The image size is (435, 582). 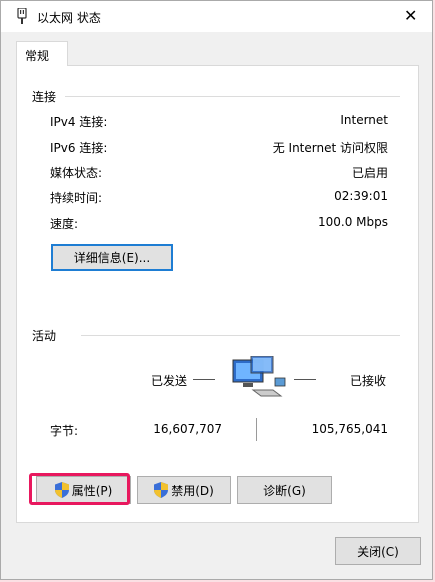 What do you see at coordinates (361, 196) in the screenshot?
I see `duration-value: 02:39:01` at bounding box center [361, 196].